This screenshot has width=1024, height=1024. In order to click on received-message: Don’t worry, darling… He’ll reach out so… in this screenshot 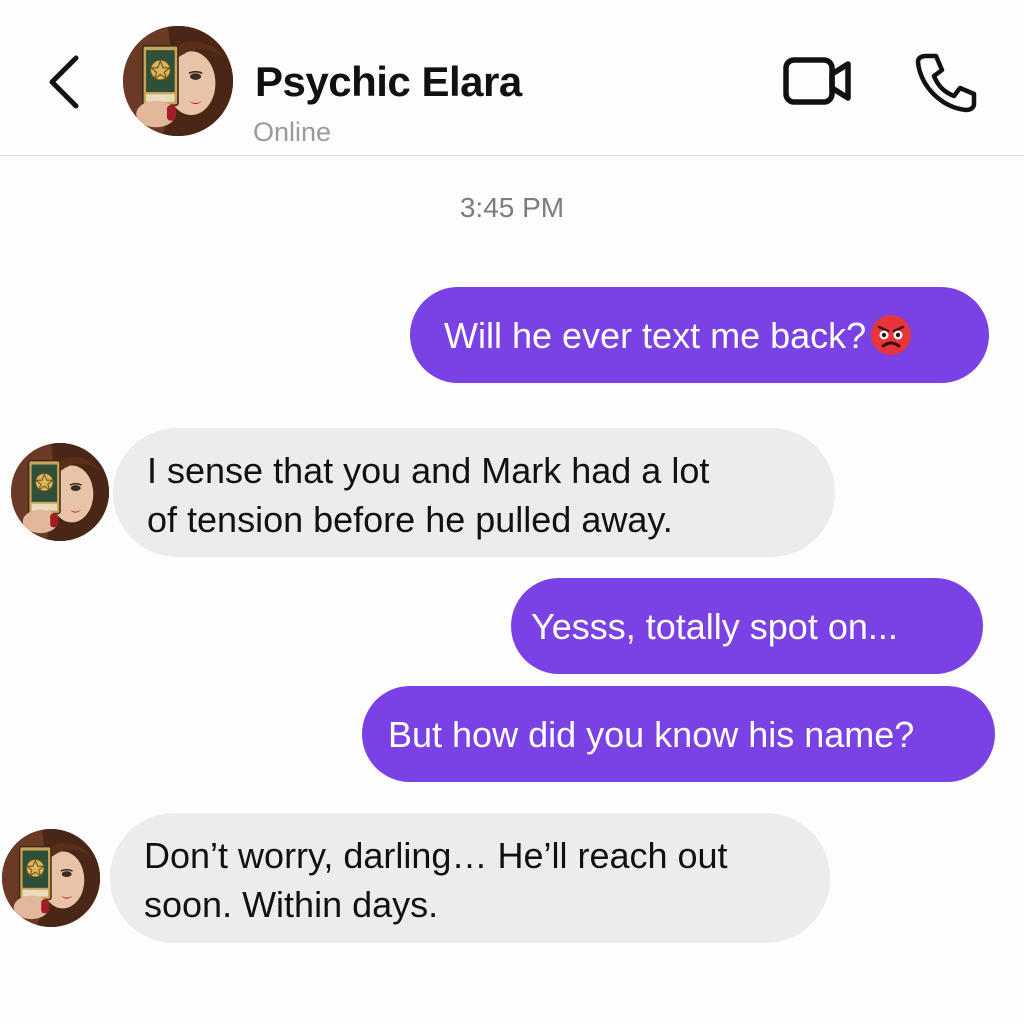, I will do `click(470, 878)`.